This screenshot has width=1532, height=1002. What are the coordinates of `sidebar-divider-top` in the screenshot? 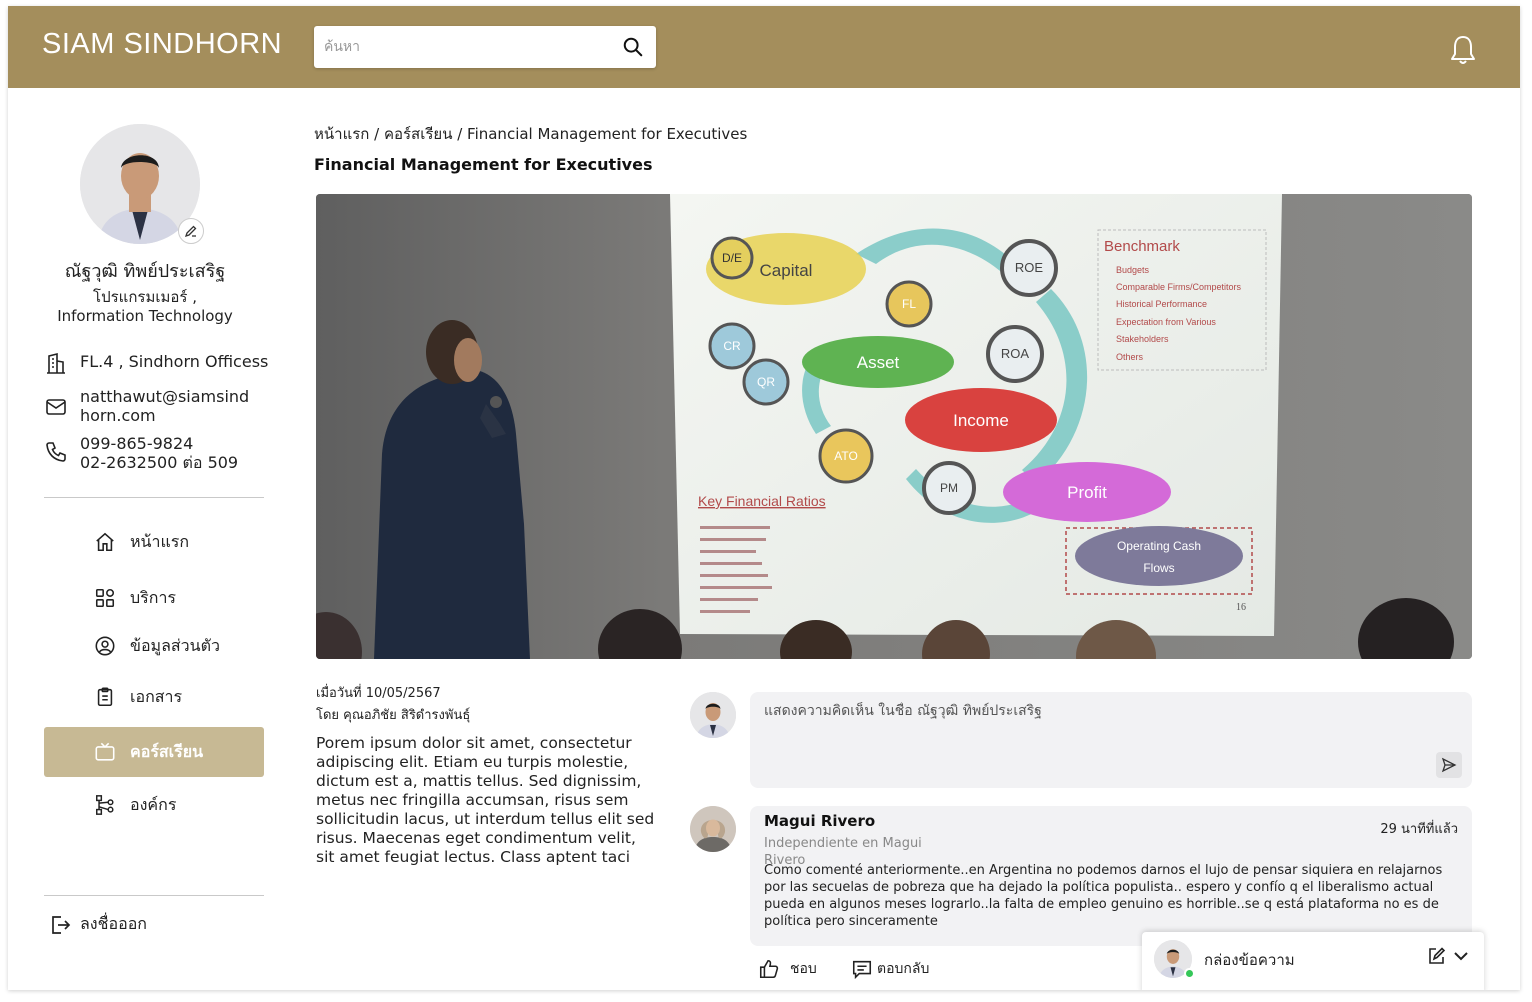 It's located at (154, 497).